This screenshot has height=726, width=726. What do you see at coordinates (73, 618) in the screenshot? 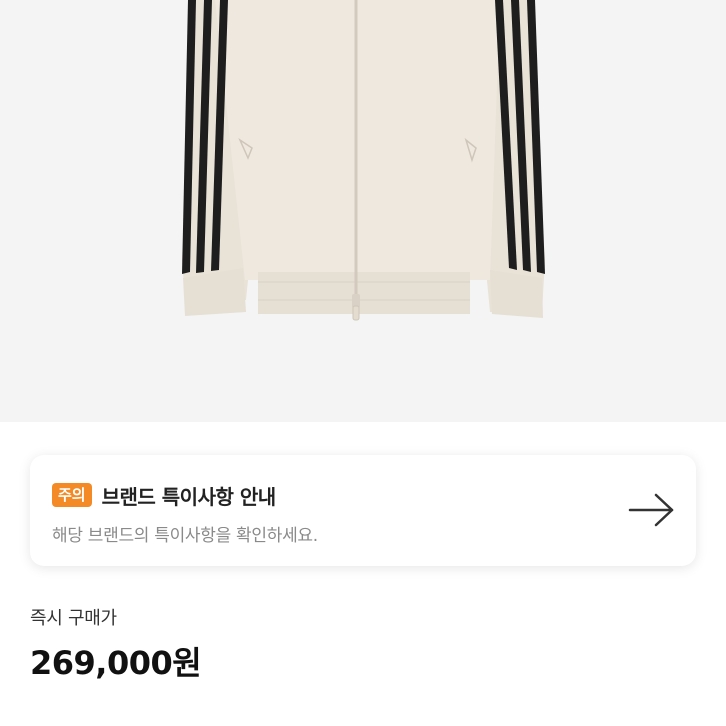
I see `instant-buy-price-label: 즉시 구매가` at bounding box center [73, 618].